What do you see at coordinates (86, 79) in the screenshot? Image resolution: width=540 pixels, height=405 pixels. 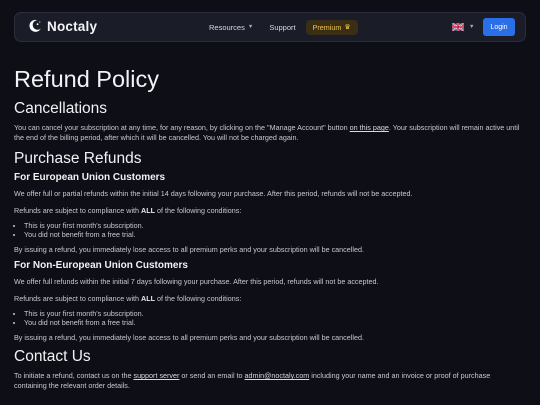 I see `page-title: Refund Policy` at bounding box center [86, 79].